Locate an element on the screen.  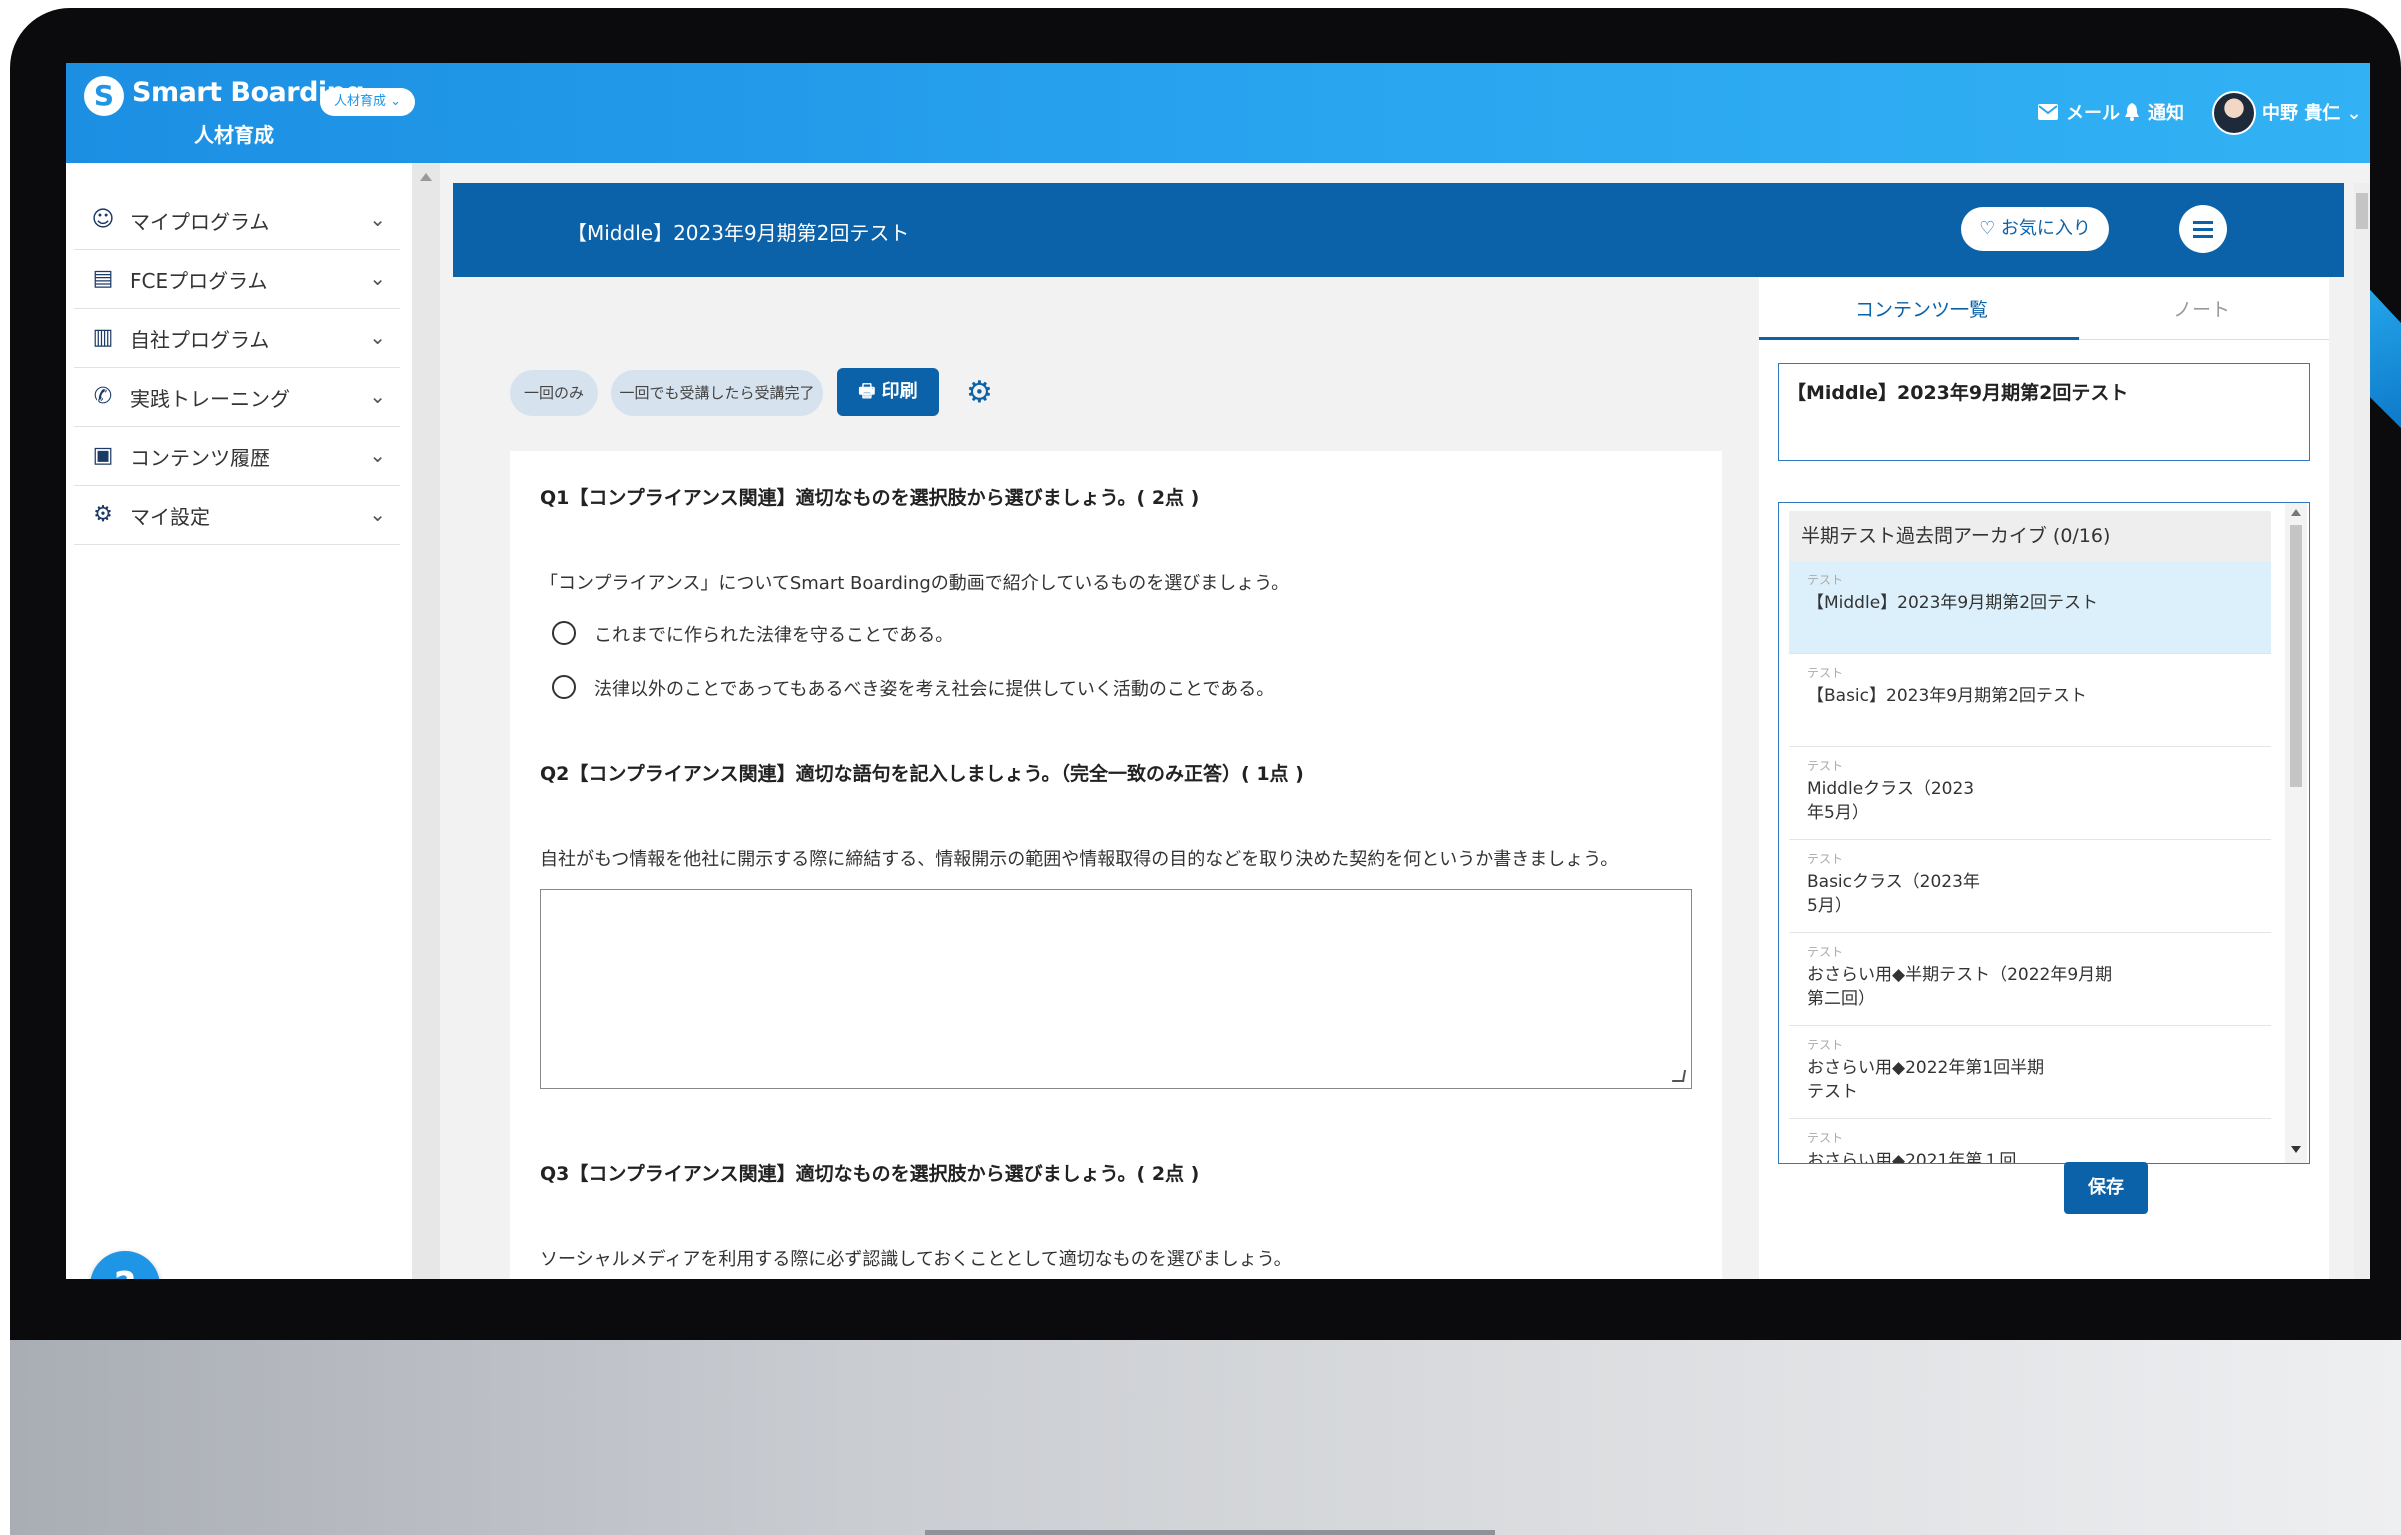
tab-divider is located at coordinates (2204, 339).